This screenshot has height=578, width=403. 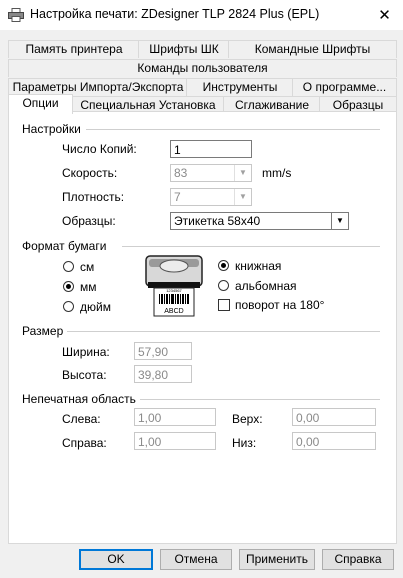 What do you see at coordinates (217, 221) in the screenshot?
I see `samples-value: Этикетка 58x40` at bounding box center [217, 221].